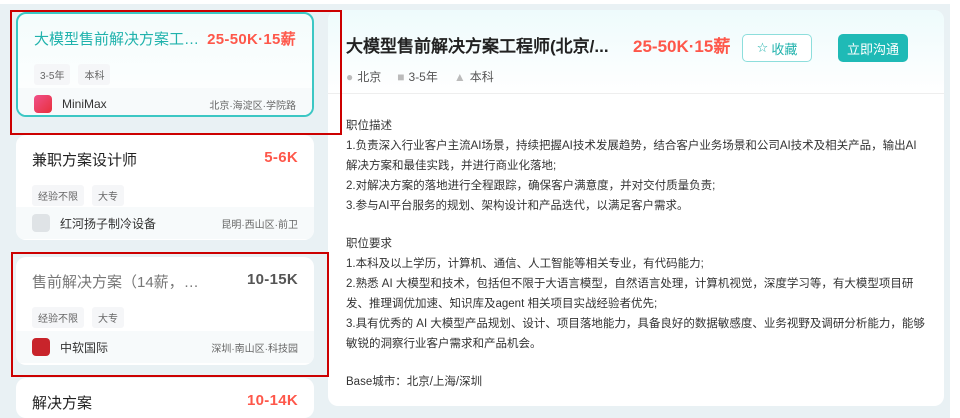 Image resolution: width=960 pixels, height=418 pixels. Describe the element at coordinates (52, 74) in the screenshot. I see `tag: 3-5年` at that location.